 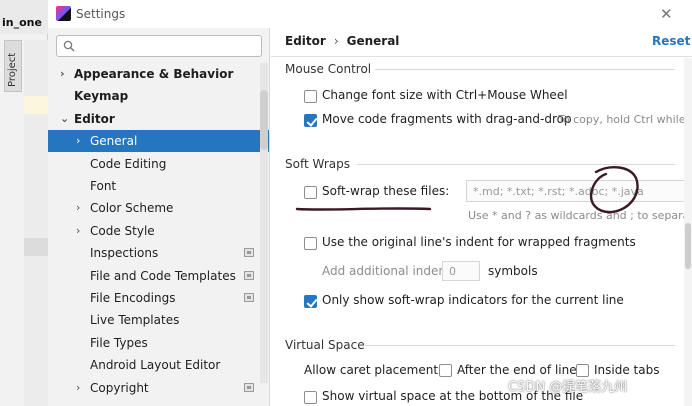 I want to click on ide-background: in_one Project, so click(x=24, y=203).